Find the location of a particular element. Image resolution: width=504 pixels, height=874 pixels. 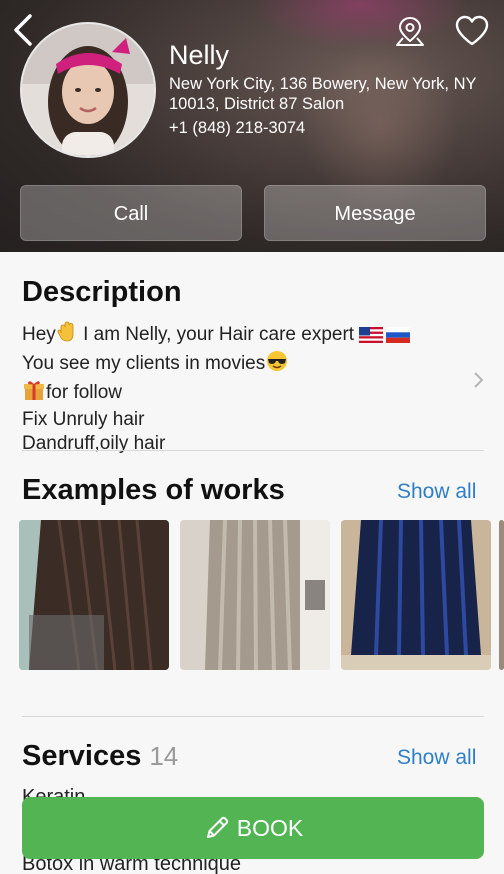

description-title: Description is located at coordinates (102, 292).